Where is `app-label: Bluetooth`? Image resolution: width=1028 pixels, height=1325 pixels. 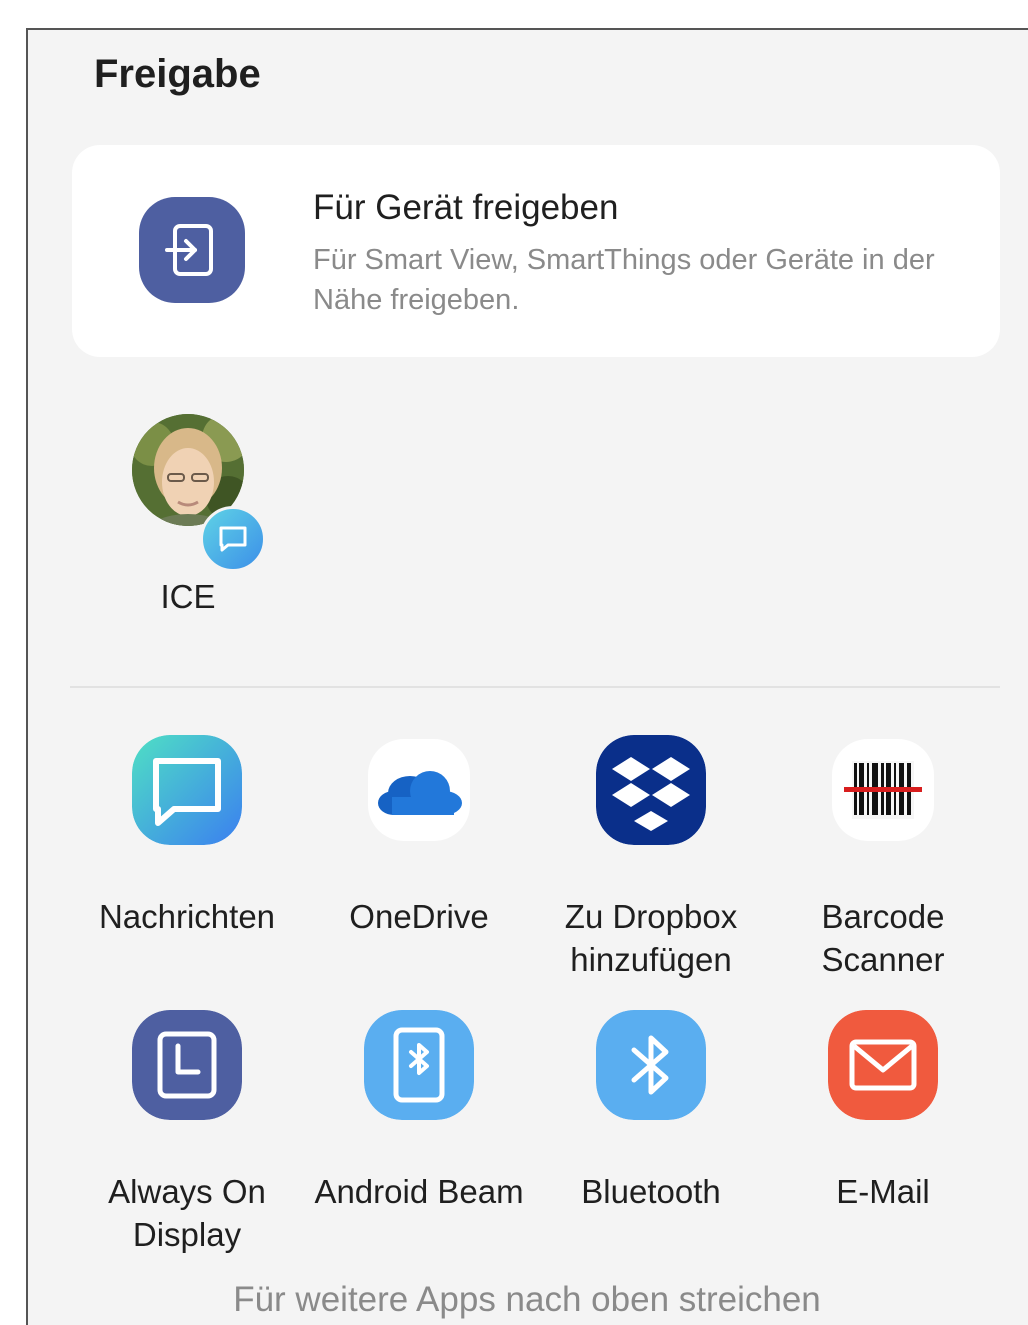
app-label: Bluetooth is located at coordinates (651, 1191).